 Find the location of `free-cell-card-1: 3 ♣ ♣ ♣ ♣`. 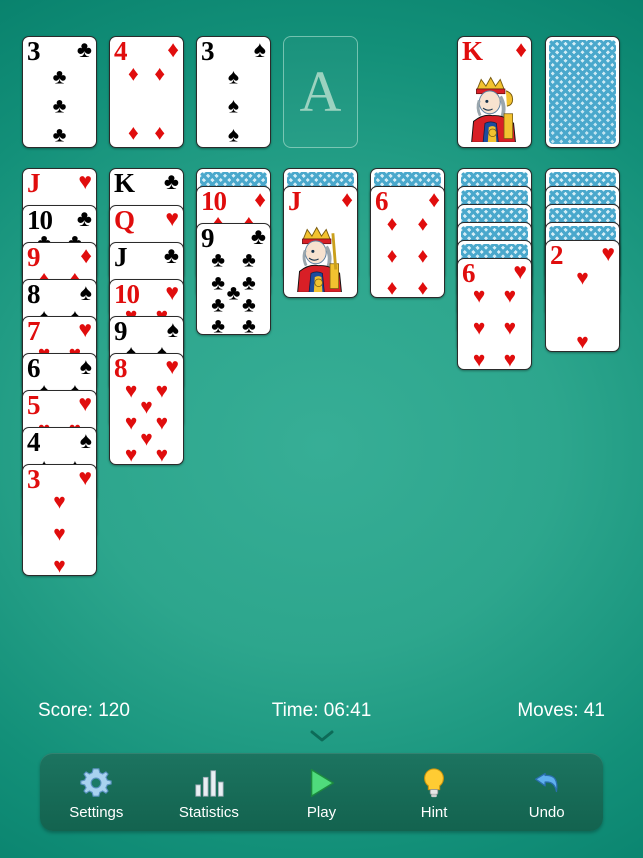

free-cell-card-1: 3 ♣ ♣ ♣ ♣ is located at coordinates (59, 92).